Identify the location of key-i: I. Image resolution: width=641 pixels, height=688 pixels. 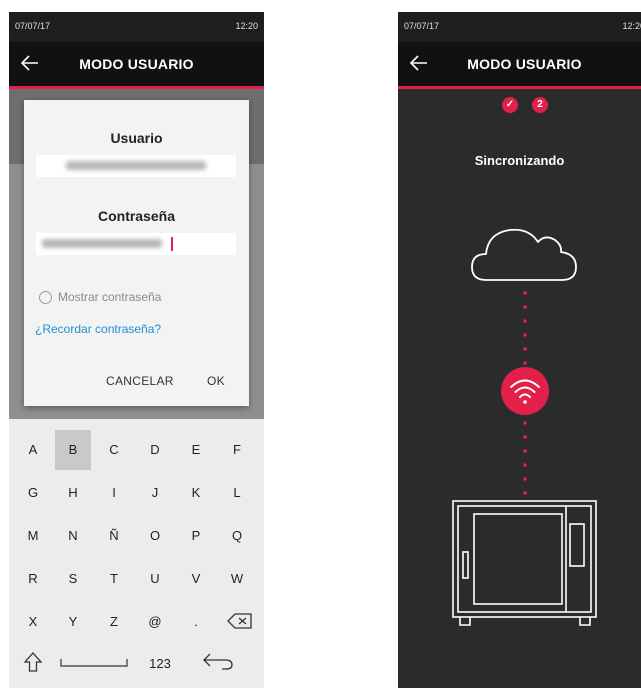
(114, 493).